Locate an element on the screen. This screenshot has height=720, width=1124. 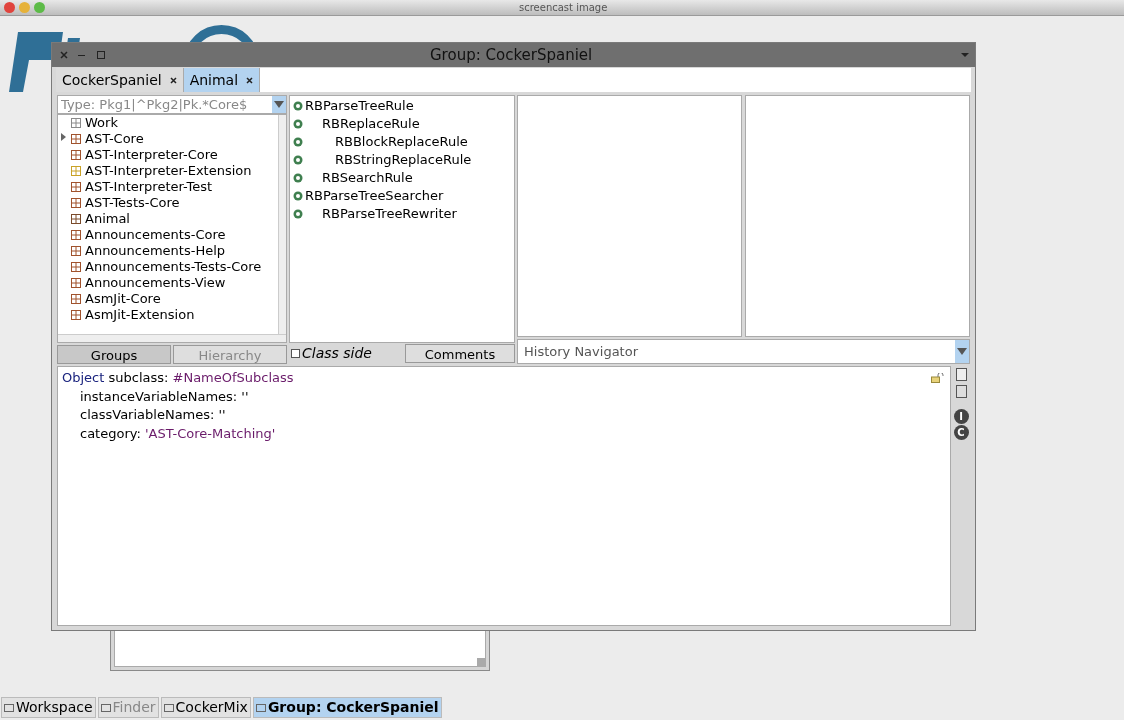
class-item: RBParseTreeRule is located at coordinates (359, 106).